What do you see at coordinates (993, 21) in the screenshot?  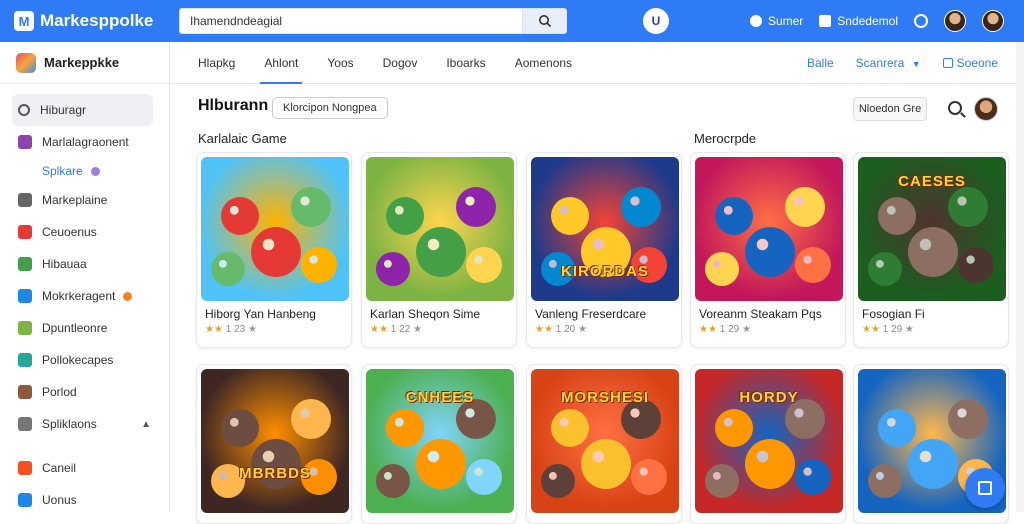 I see `avatar-secondary` at bounding box center [993, 21].